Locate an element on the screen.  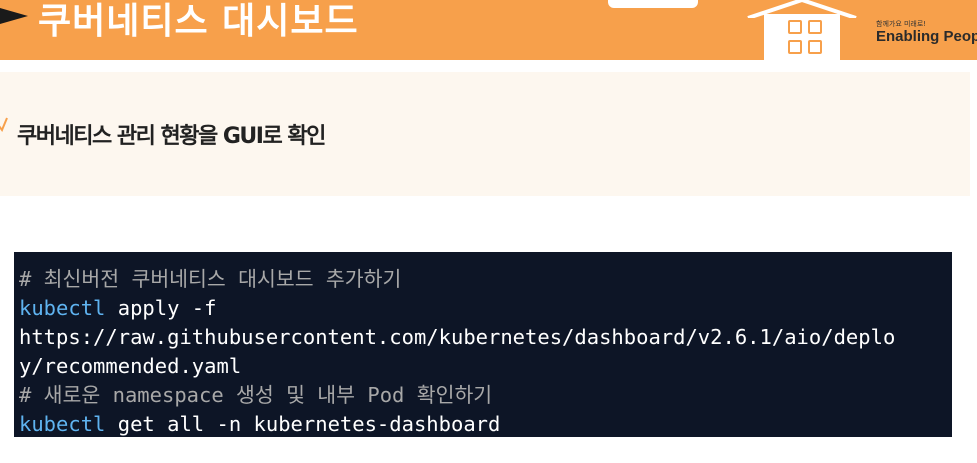
page-title: 쿠버네티스 대시보드 is located at coordinates (198, 21).